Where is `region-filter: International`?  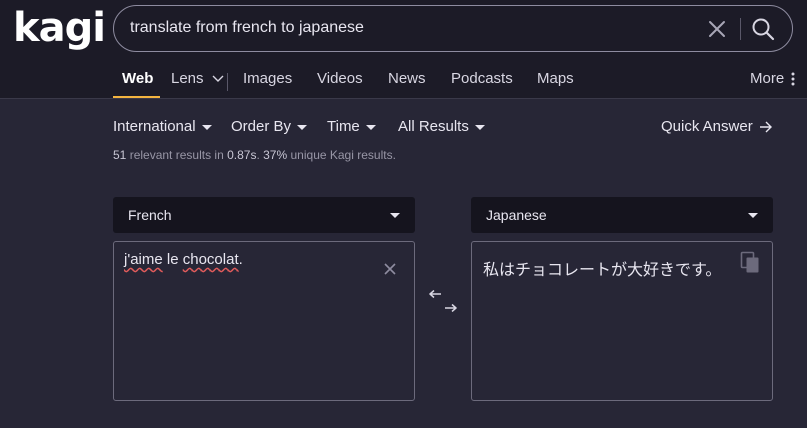
region-filter: International is located at coordinates (162, 126).